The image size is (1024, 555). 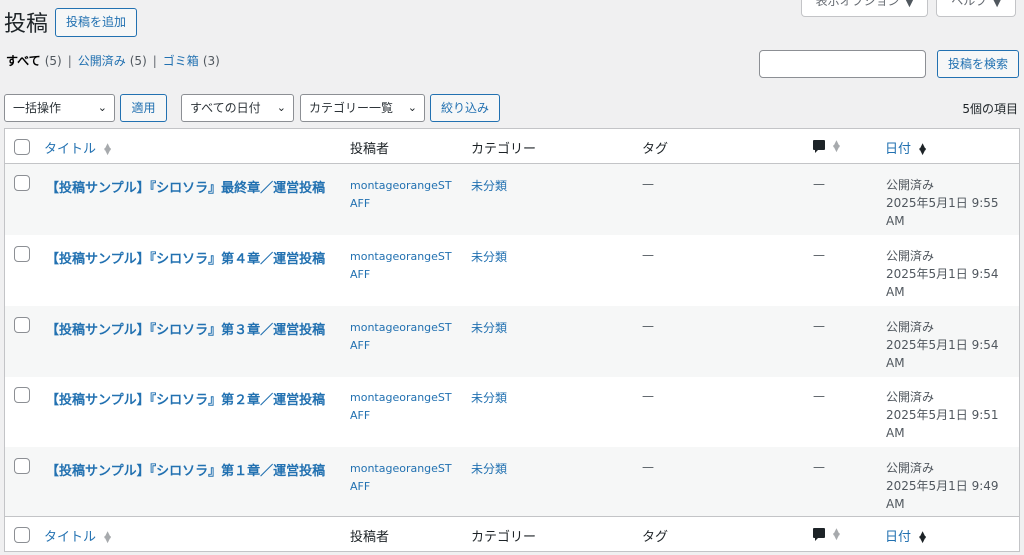 I want to click on column-date-header: 日付 ▲ ▼, so click(x=905, y=147).